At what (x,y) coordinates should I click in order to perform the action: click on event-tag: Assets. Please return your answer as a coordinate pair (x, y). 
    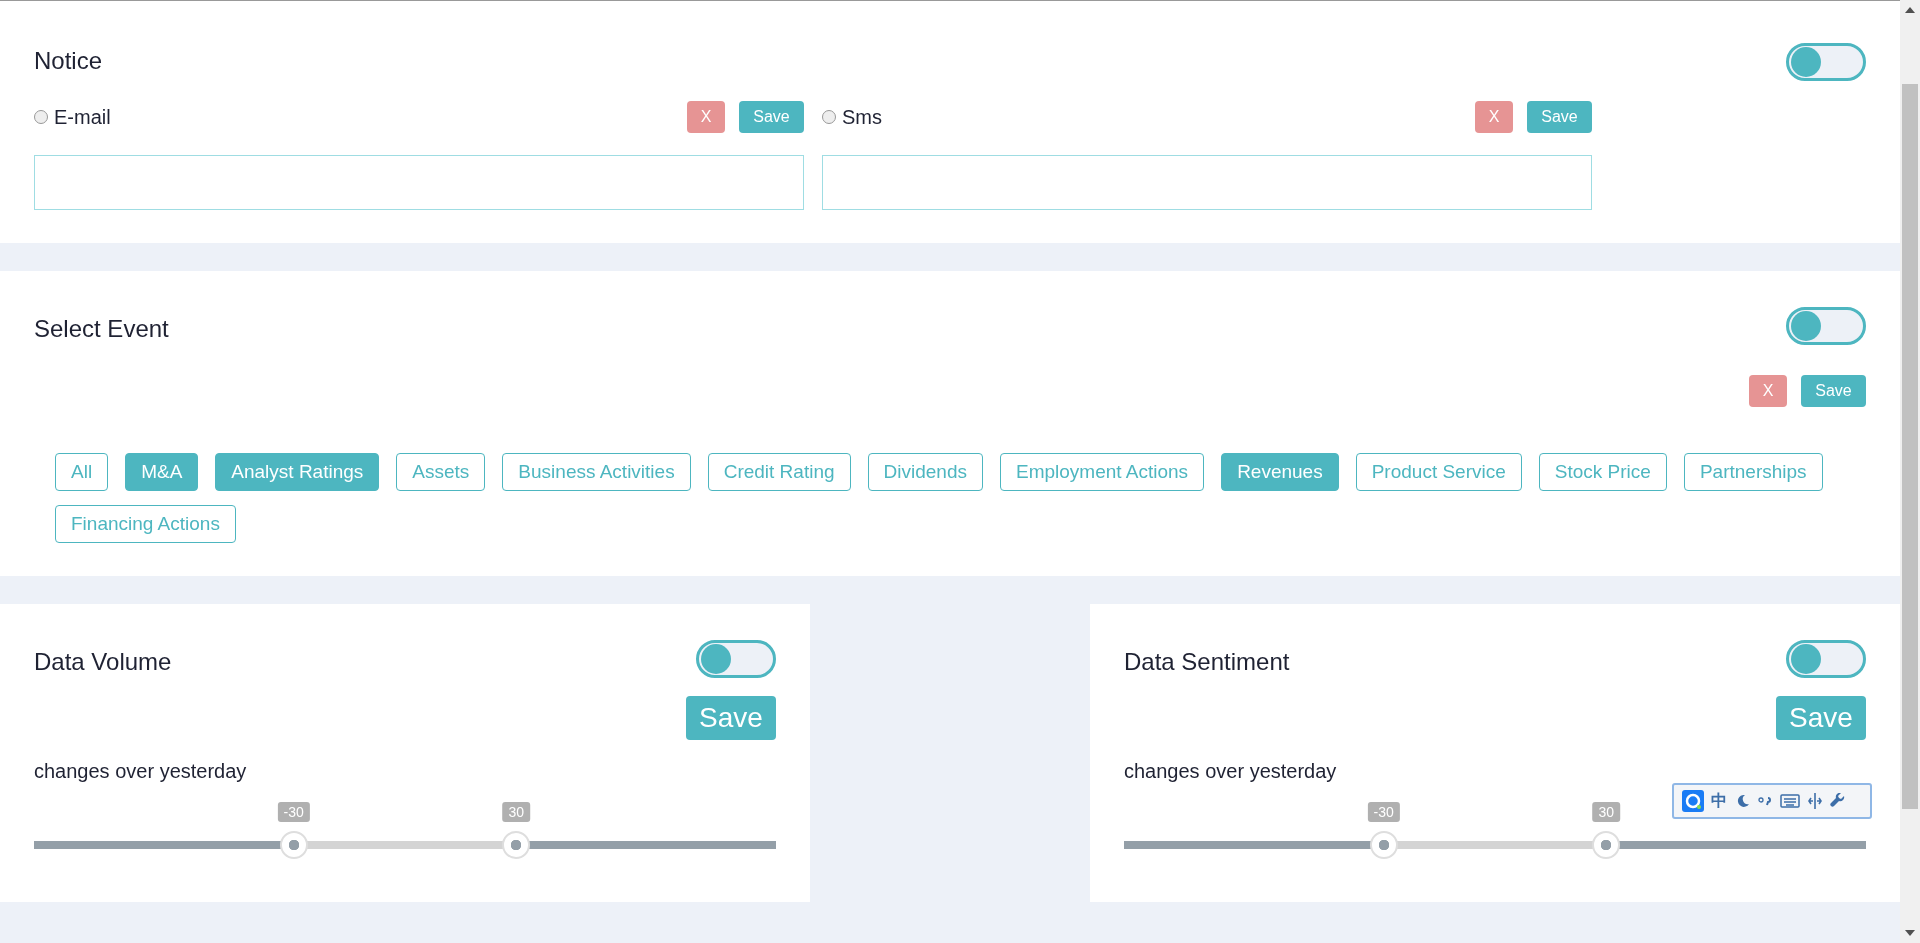
    Looking at the image, I should click on (441, 472).